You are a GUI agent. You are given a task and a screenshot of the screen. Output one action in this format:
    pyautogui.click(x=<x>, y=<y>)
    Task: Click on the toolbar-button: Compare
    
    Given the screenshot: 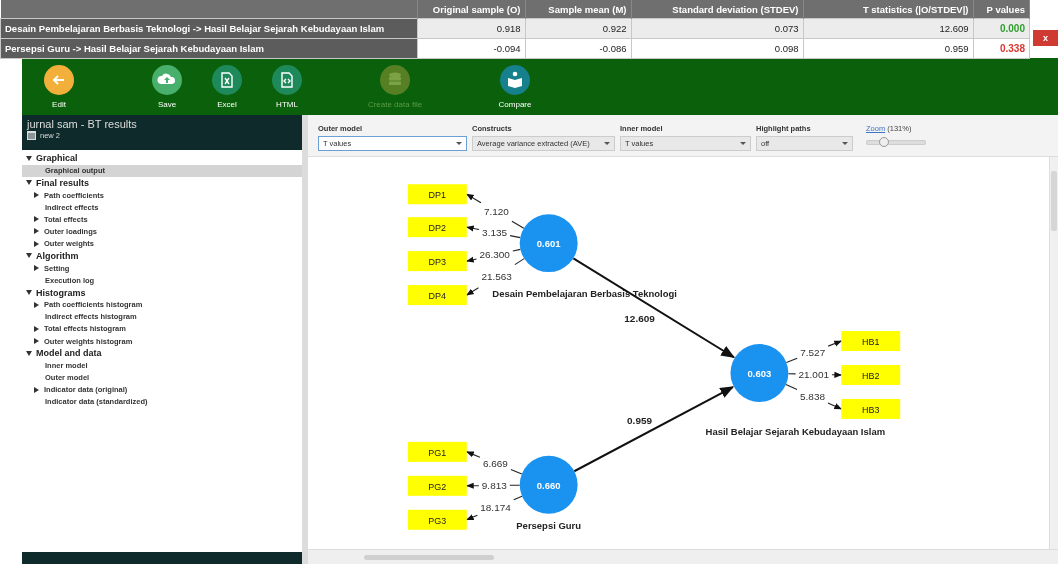 What is the action you would take?
    pyautogui.click(x=515, y=87)
    